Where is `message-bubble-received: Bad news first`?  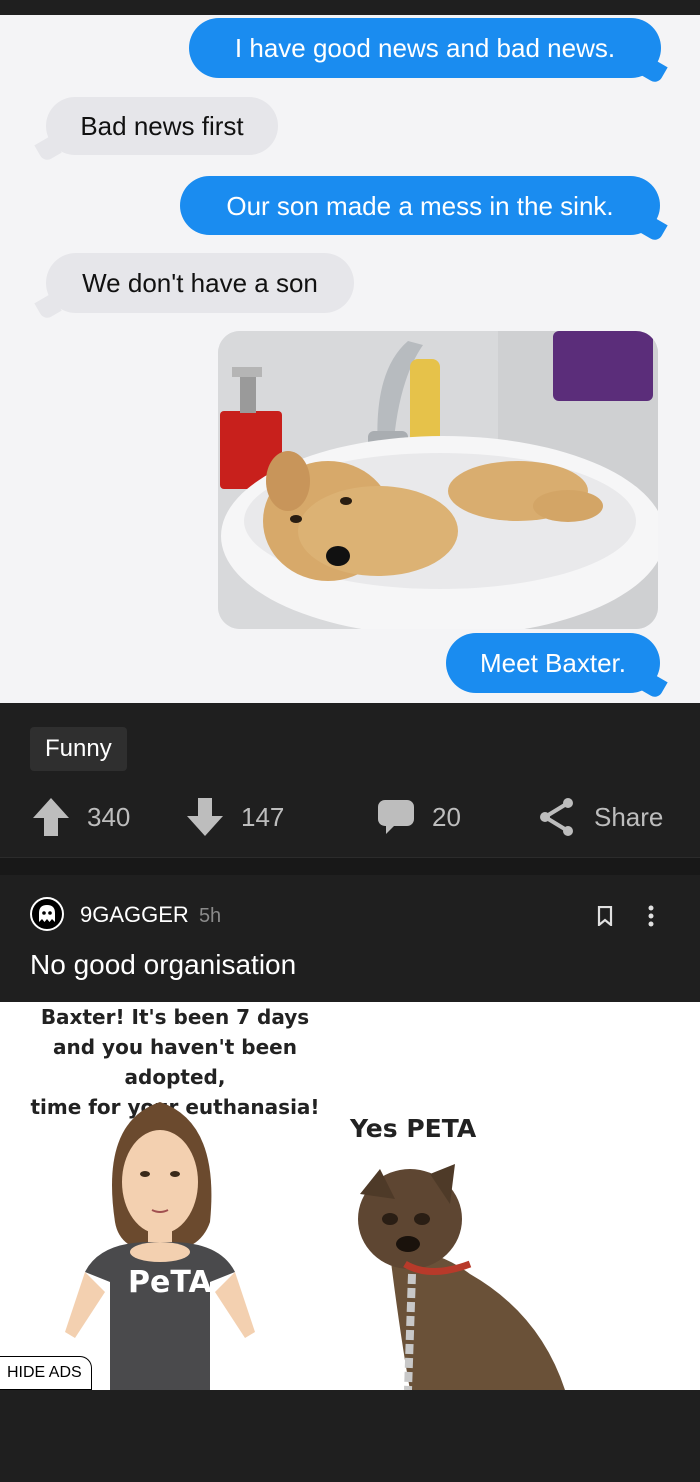
message-bubble-received: Bad news first is located at coordinates (162, 126).